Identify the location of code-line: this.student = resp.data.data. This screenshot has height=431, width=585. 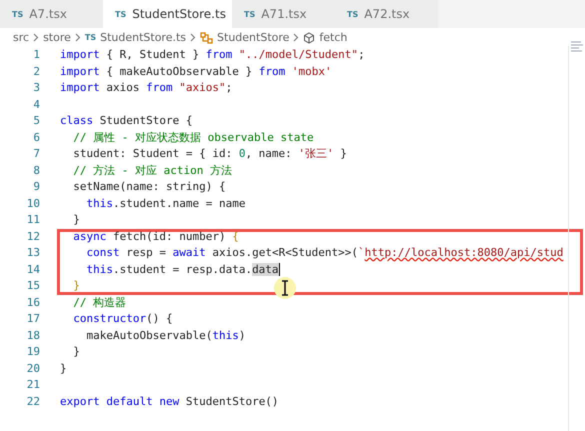
(182, 270).